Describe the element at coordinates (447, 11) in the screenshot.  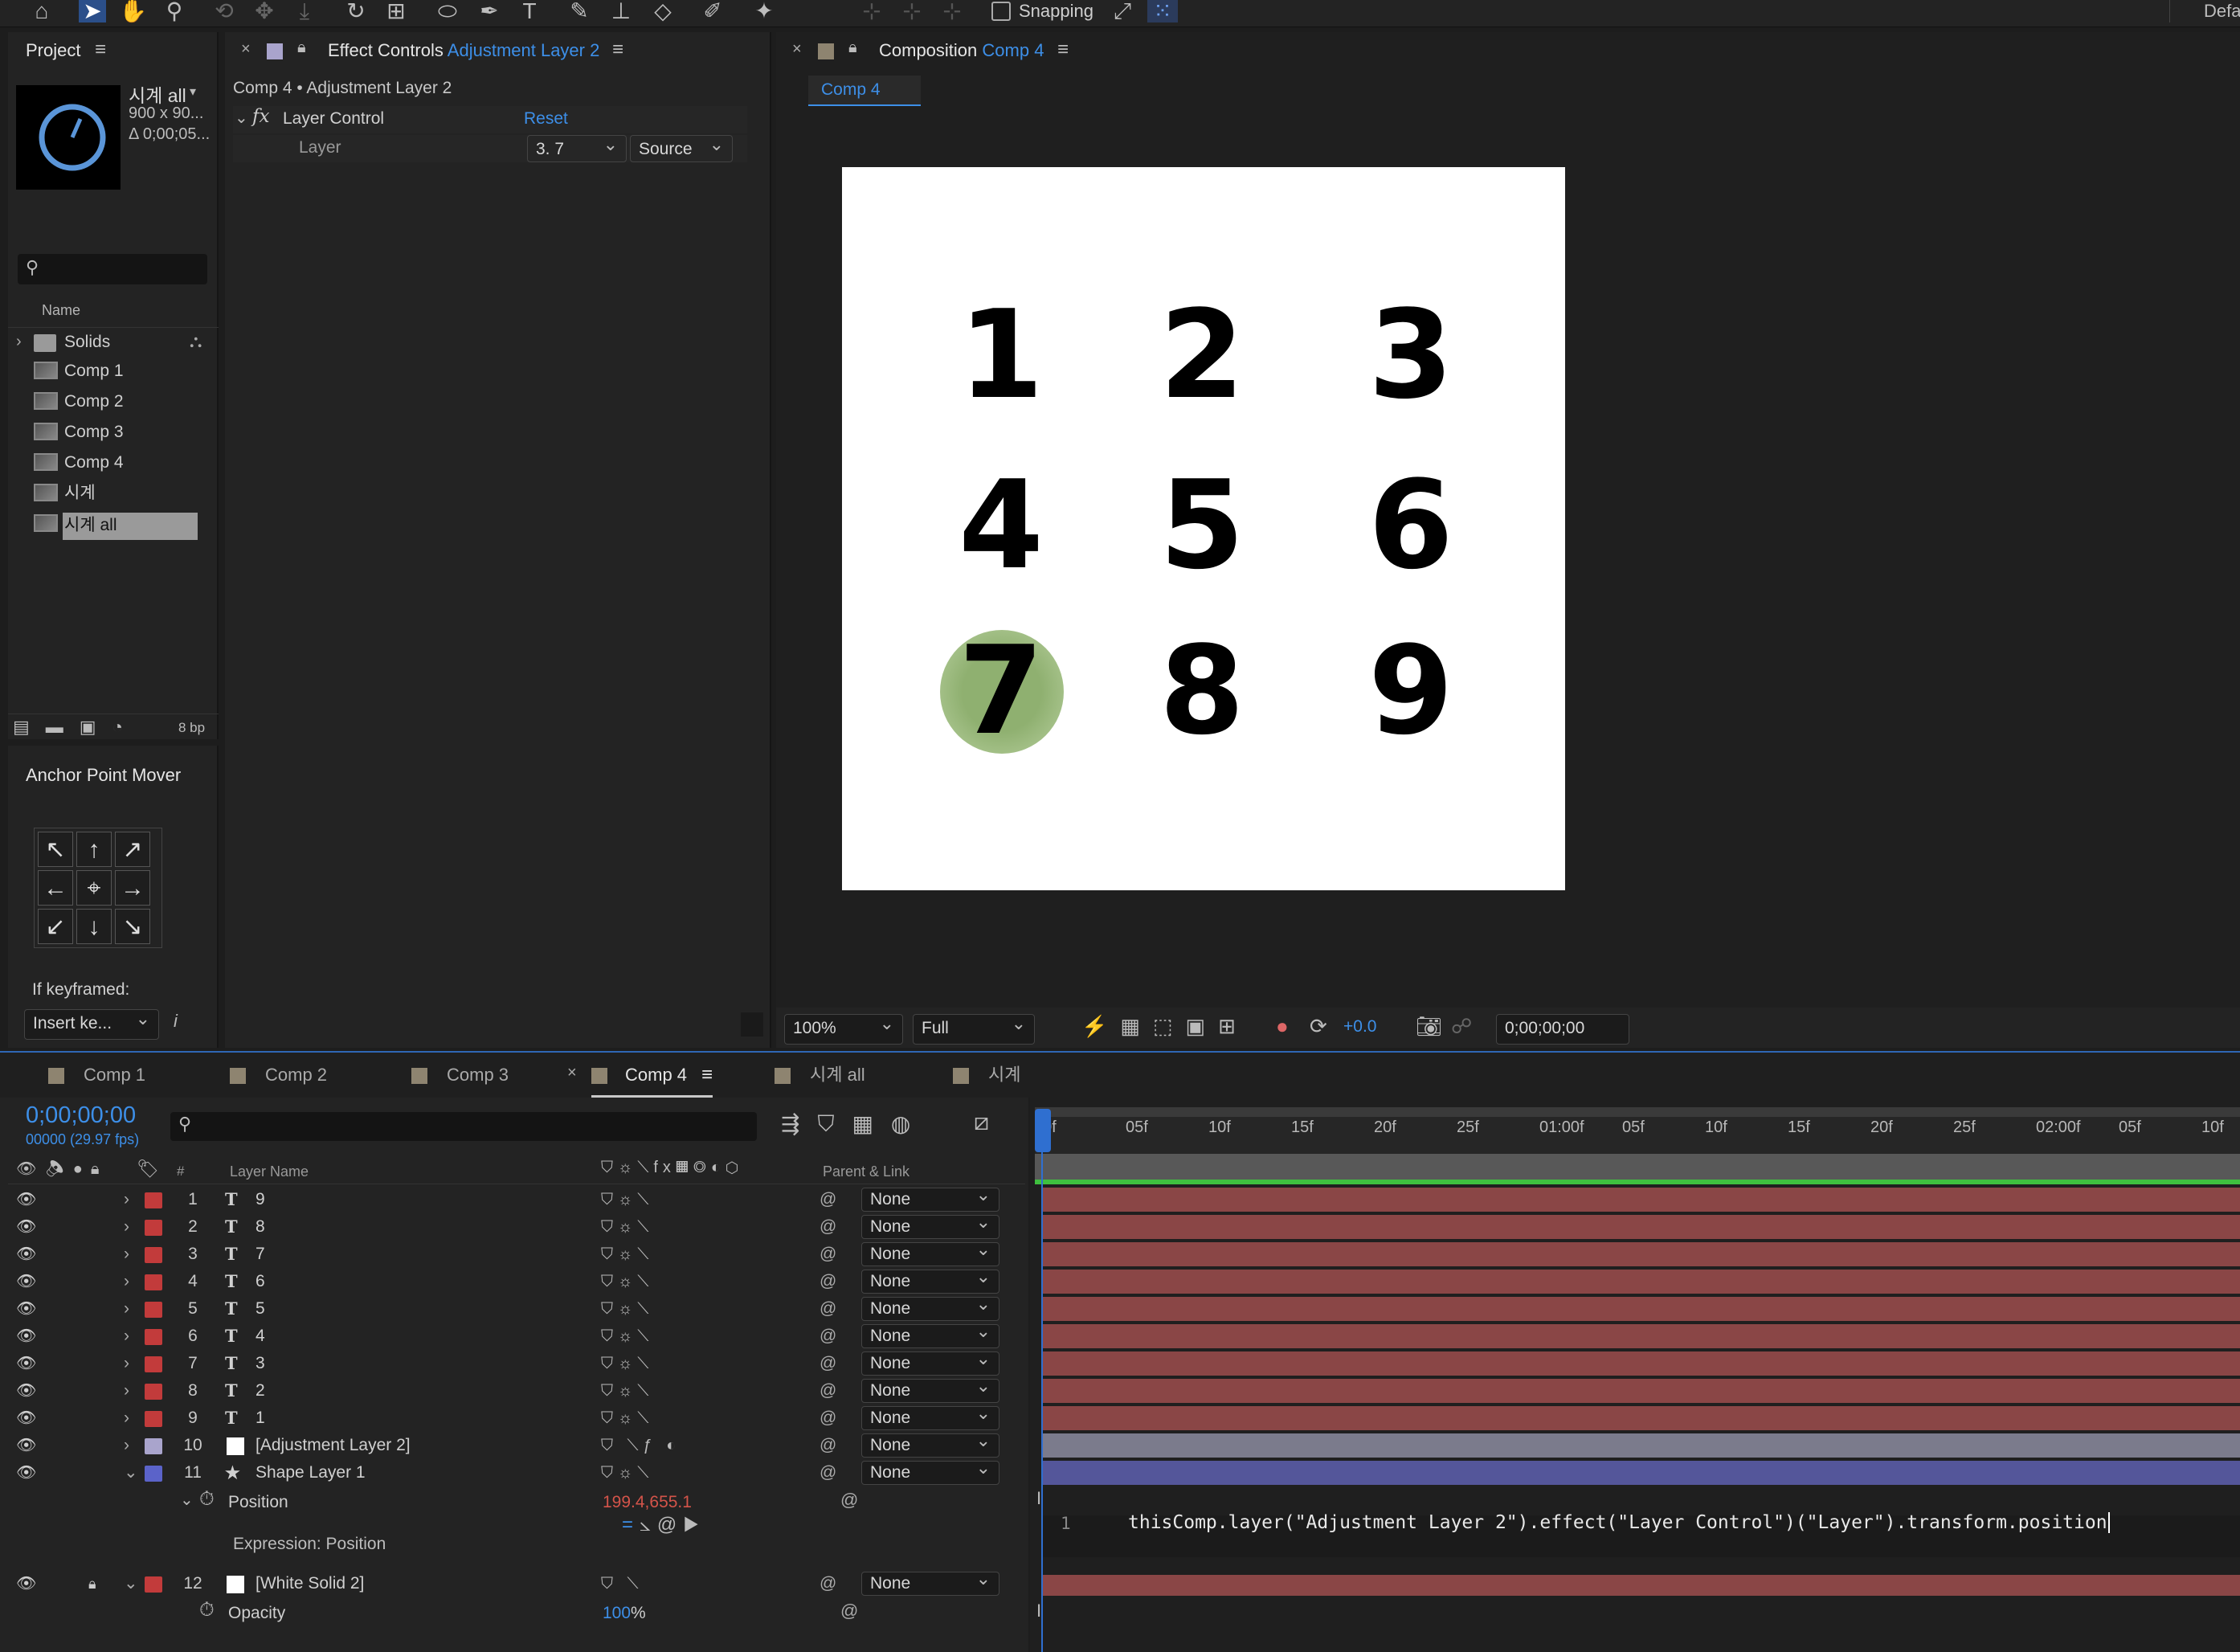
I see `ellipse-tool-icon: ⬭` at that location.